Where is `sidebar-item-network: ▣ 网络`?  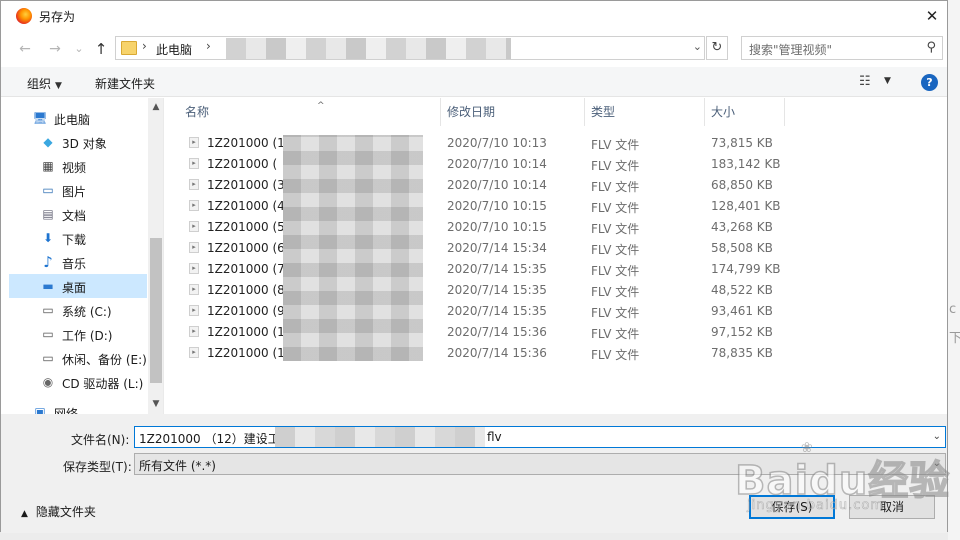
sidebar-item-network: ▣ 网络 is located at coordinates (78, 407).